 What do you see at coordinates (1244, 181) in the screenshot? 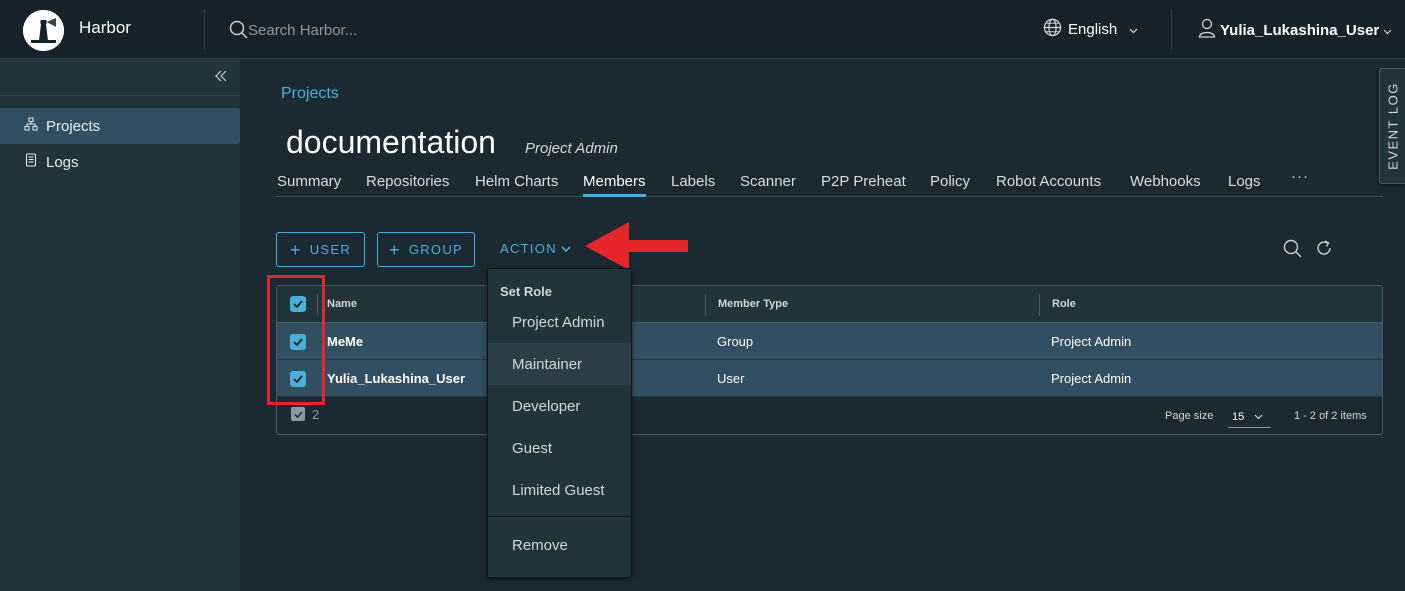
I see `tab-logs: Logs` at bounding box center [1244, 181].